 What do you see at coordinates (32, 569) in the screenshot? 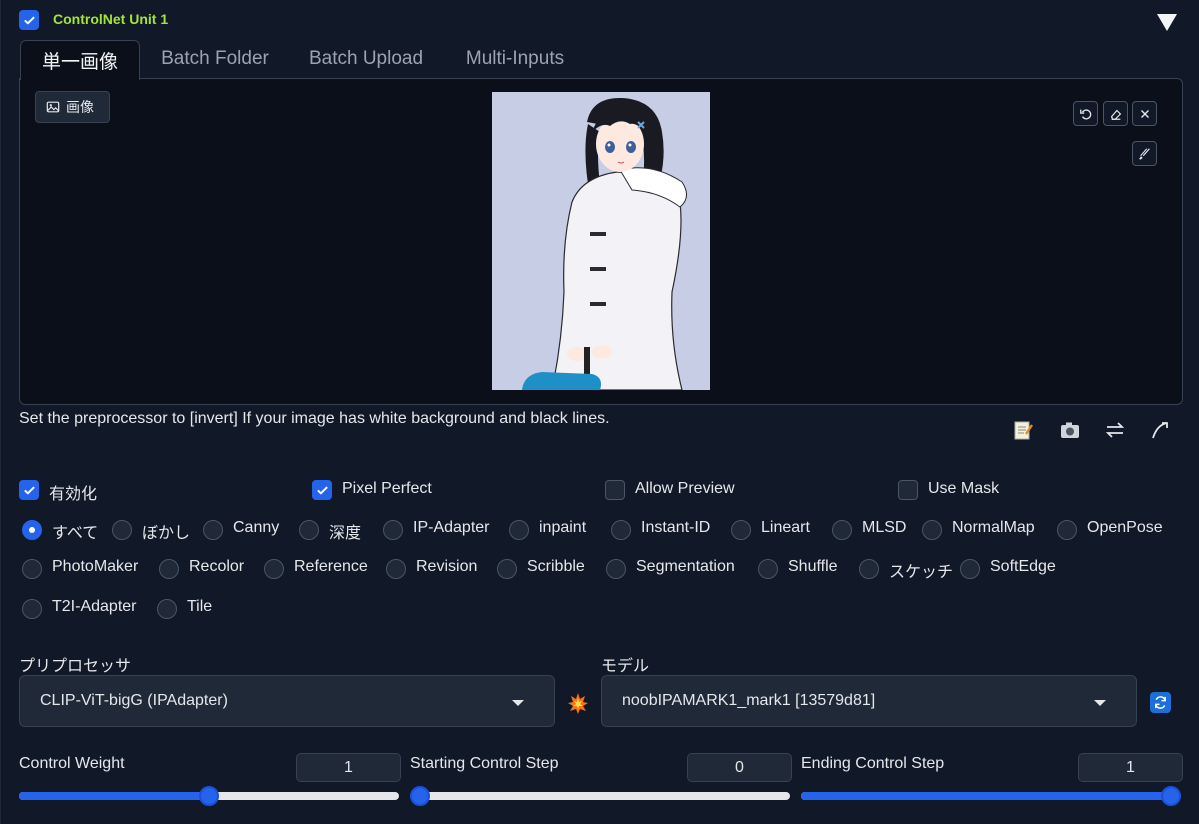
I see `radio-photomaker` at bounding box center [32, 569].